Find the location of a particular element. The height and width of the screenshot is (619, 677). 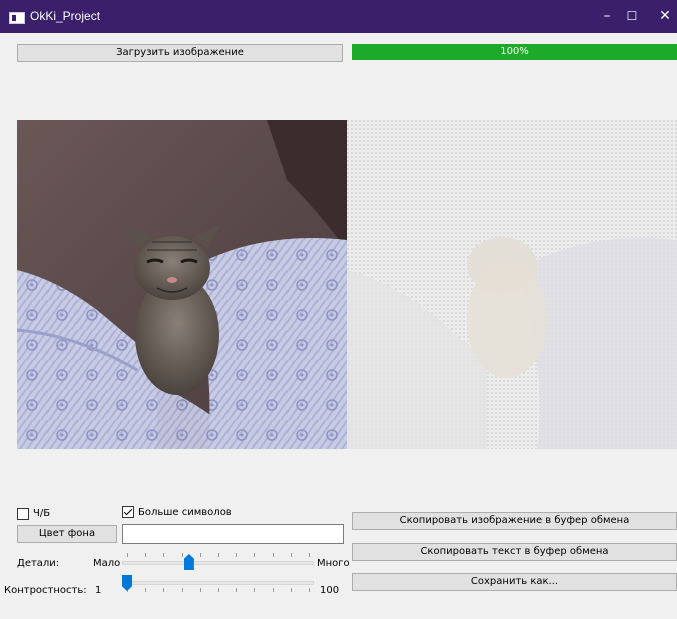

contrast-min-label: 1 is located at coordinates (98, 590).